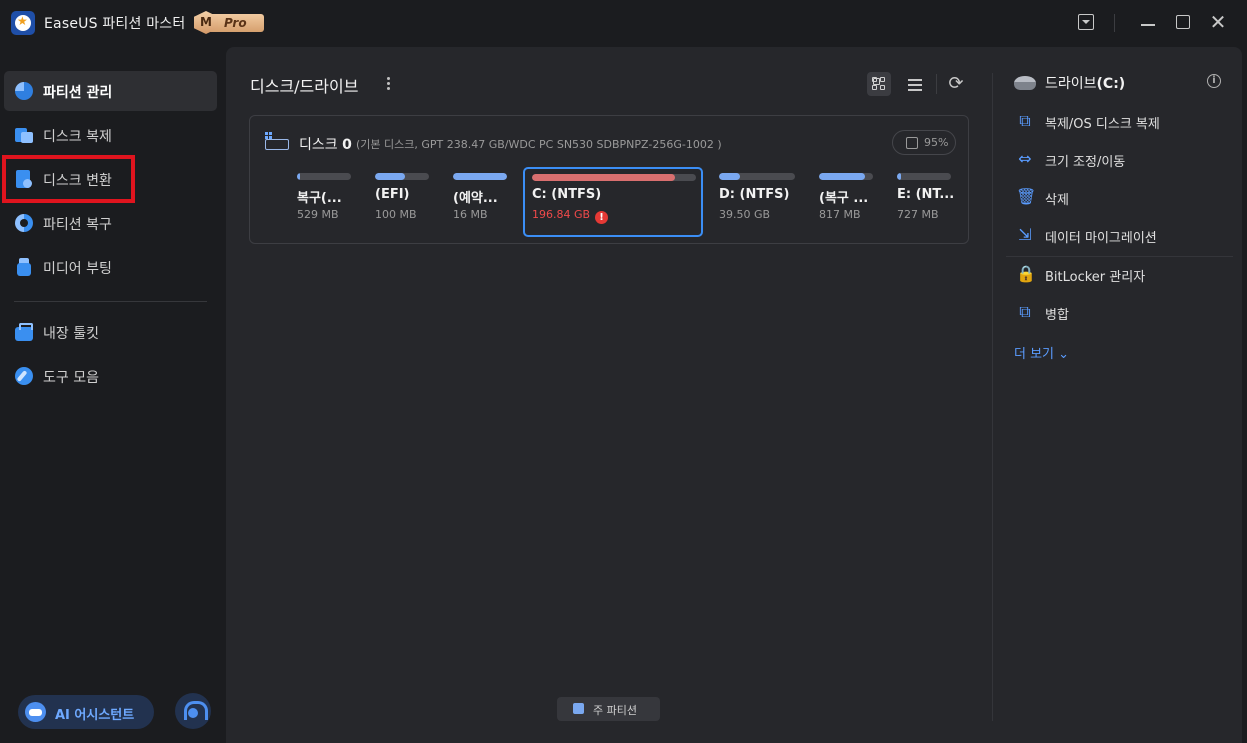  I want to click on action-label: 병합, so click(1057, 315).